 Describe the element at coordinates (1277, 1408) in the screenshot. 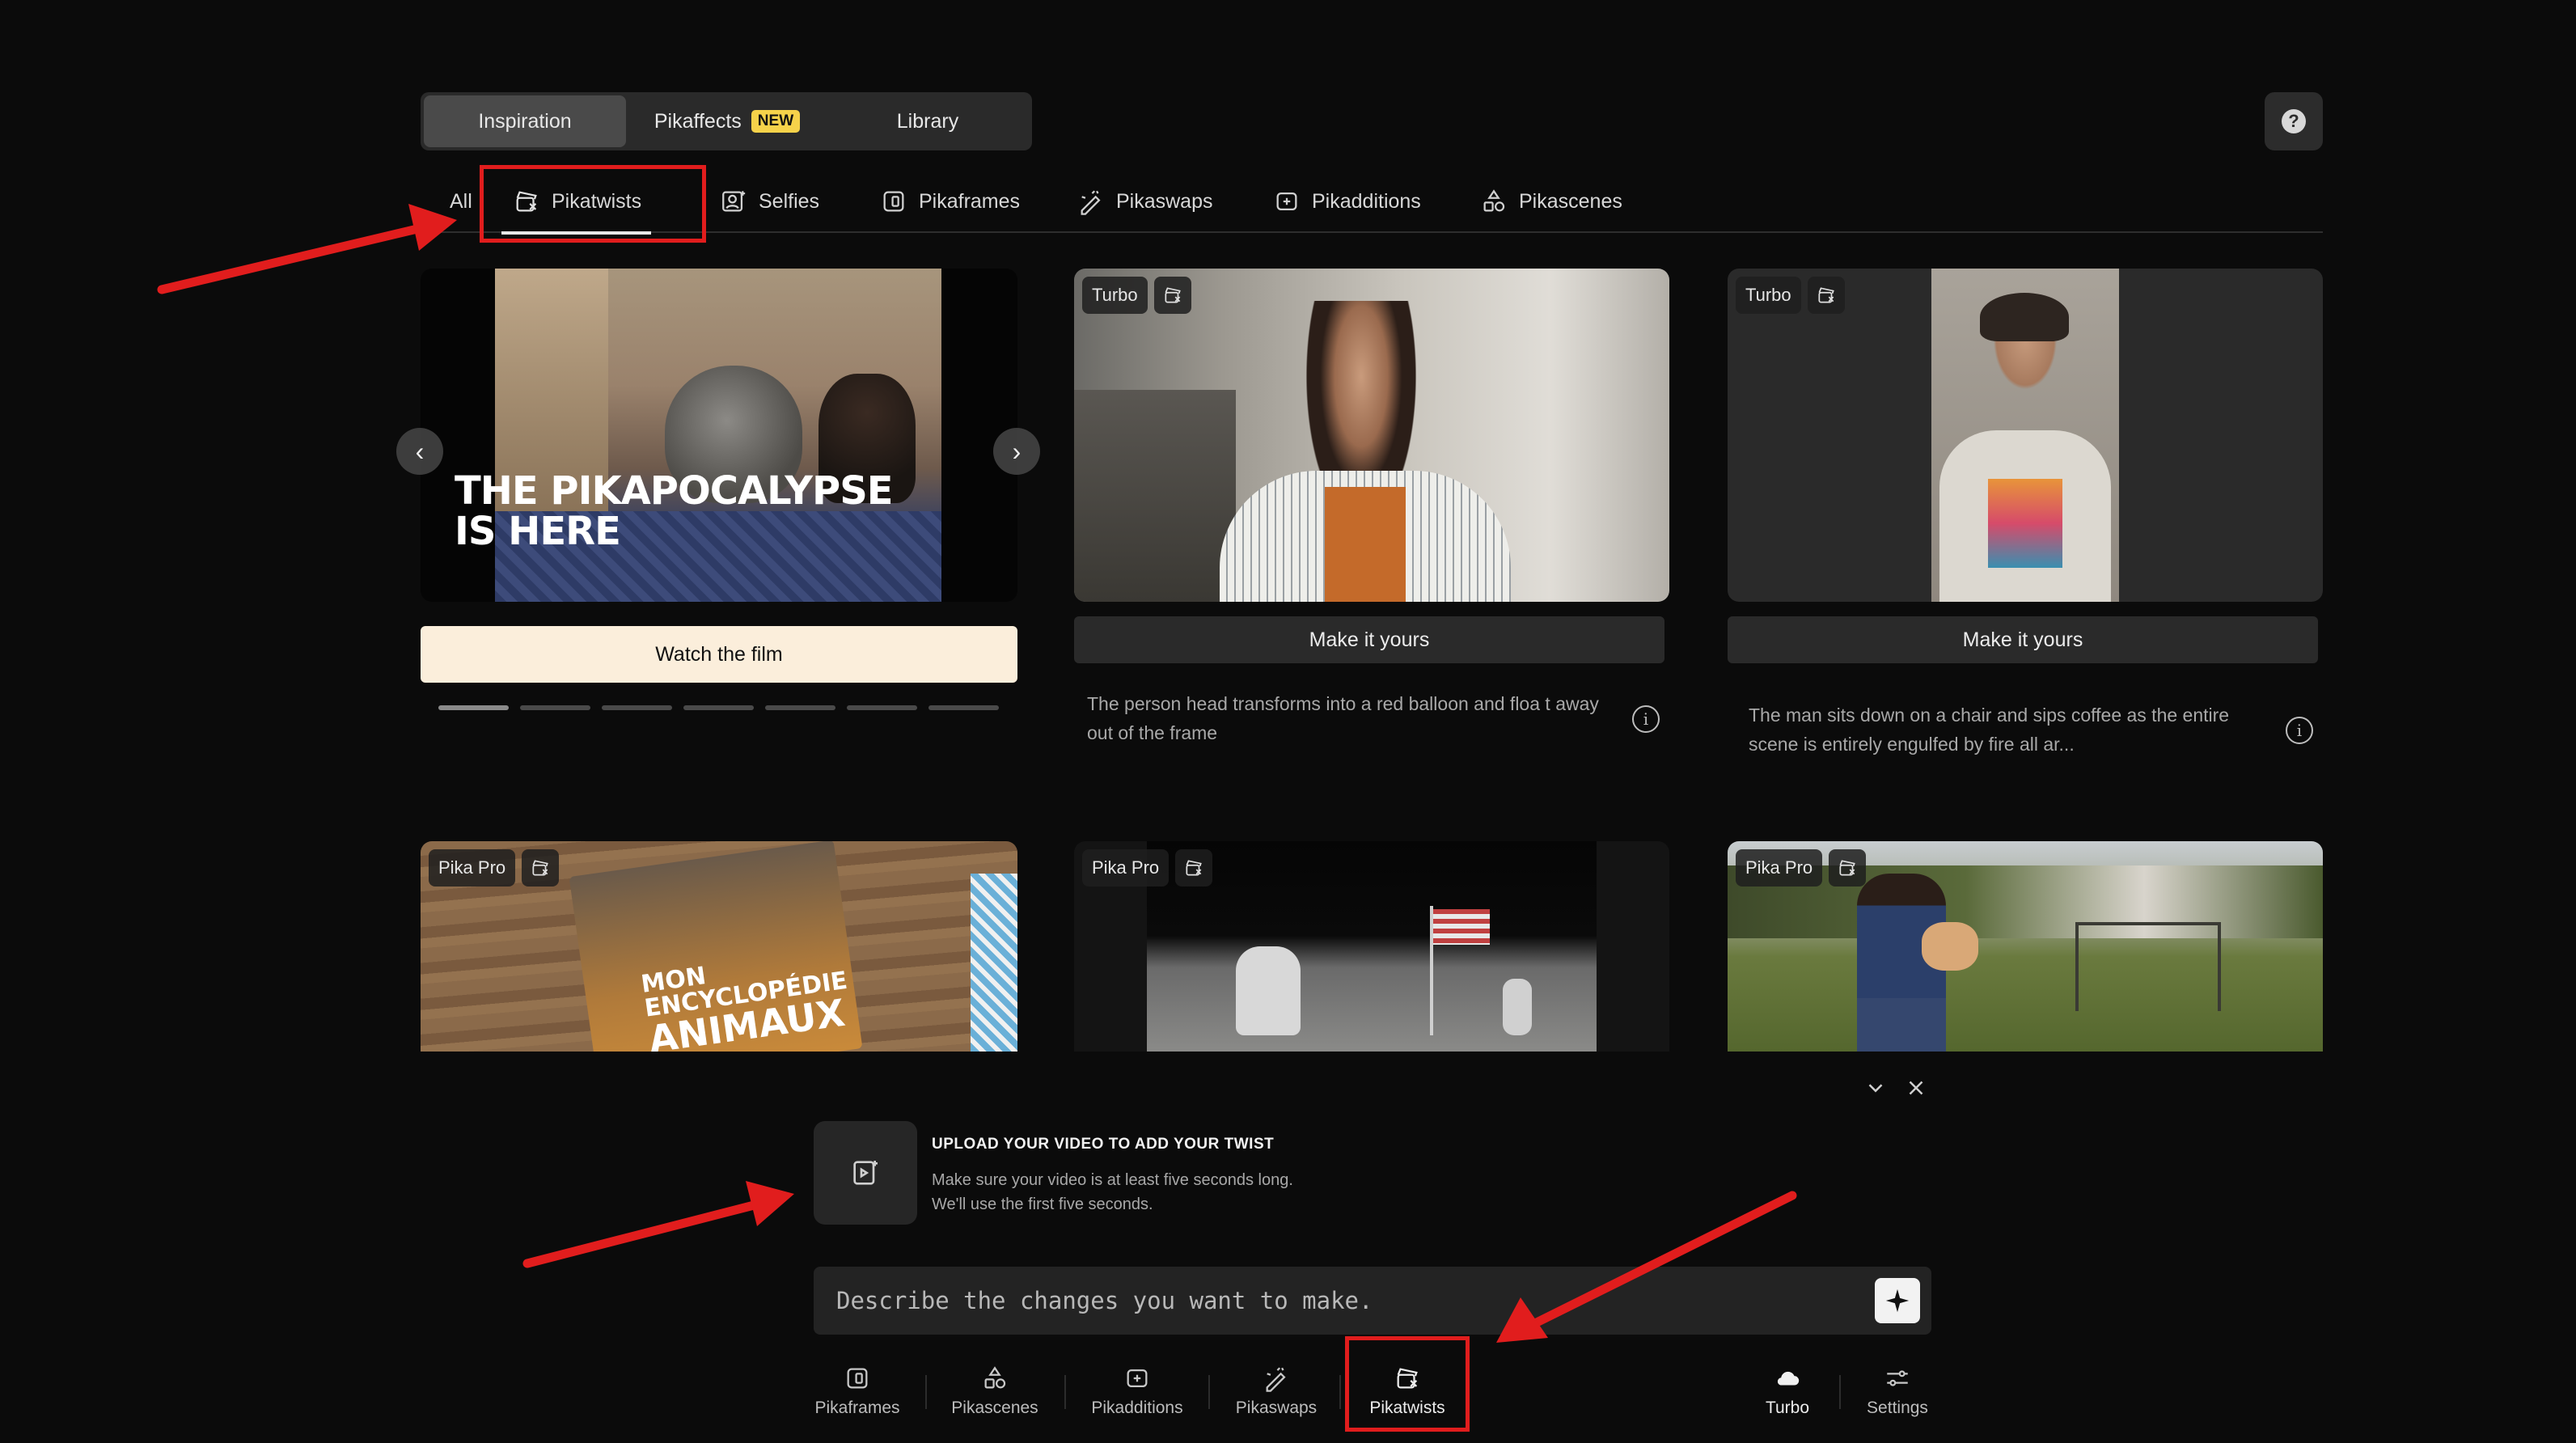

I see `toolbar-pikaswaps-label: Pikaswaps` at that location.